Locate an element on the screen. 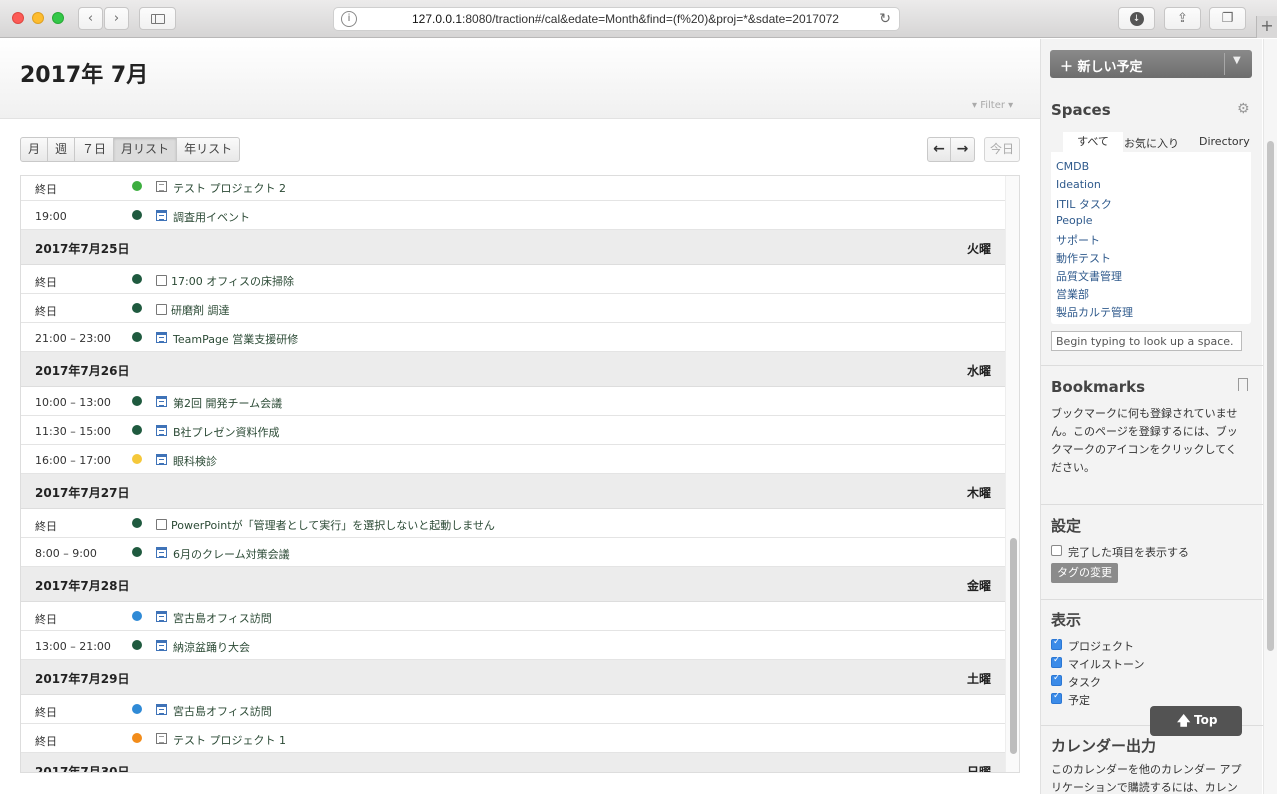 Image resolution: width=1277 pixels, height=794 pixels. close-window-button is located at coordinates (18, 18).